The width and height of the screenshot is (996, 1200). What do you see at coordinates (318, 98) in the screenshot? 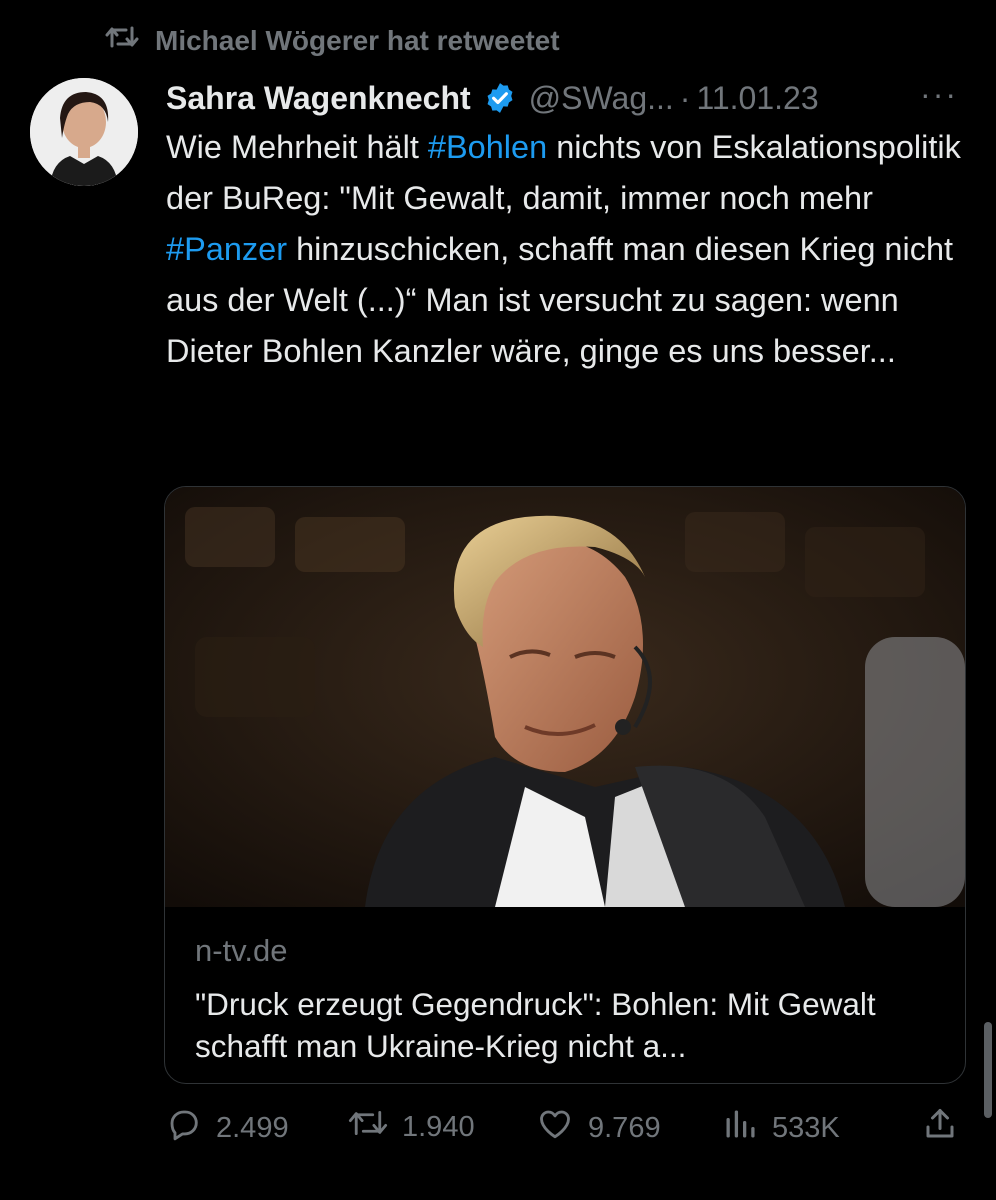
I see `author-name: Sahra Wagenknecht` at bounding box center [318, 98].